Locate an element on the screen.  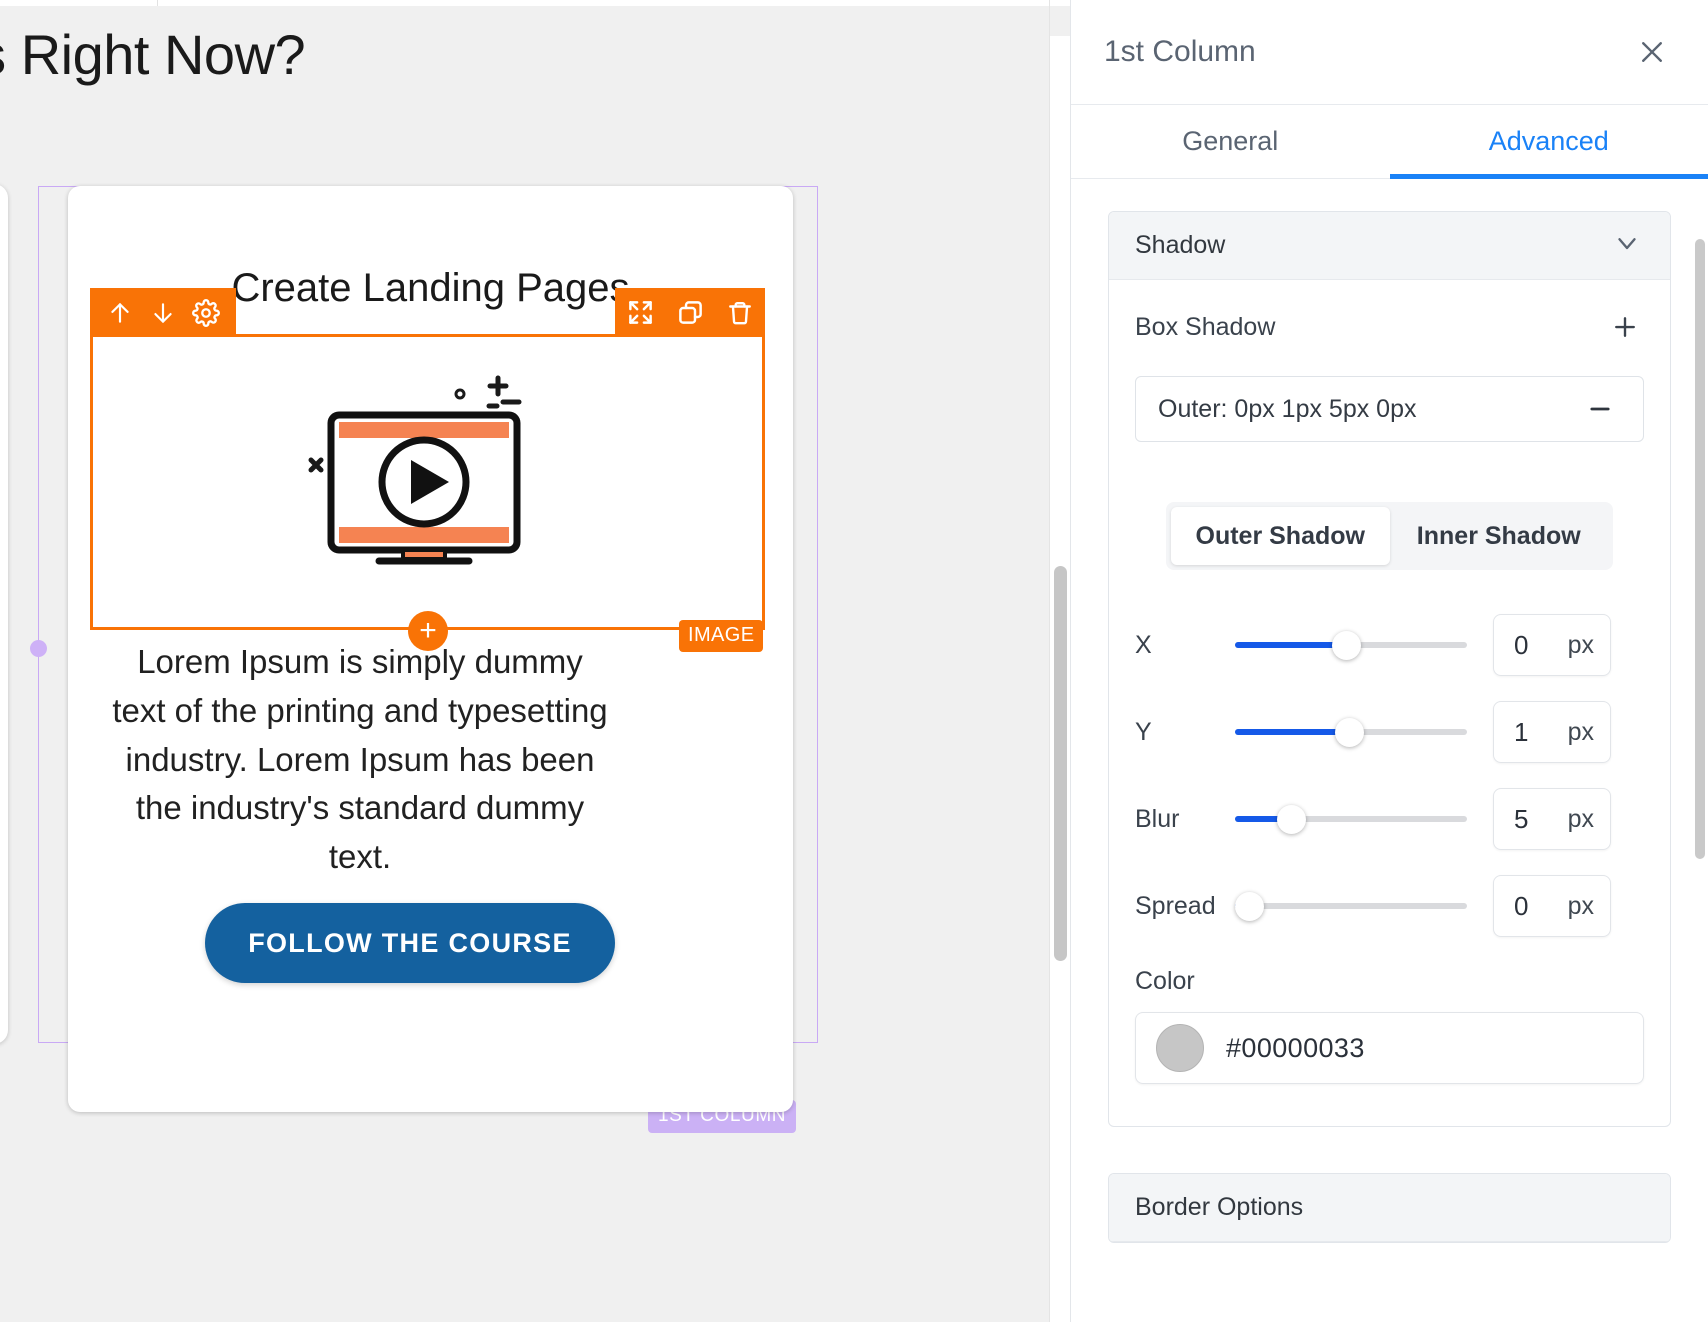
canvas-seam is located at coordinates (157, 3).